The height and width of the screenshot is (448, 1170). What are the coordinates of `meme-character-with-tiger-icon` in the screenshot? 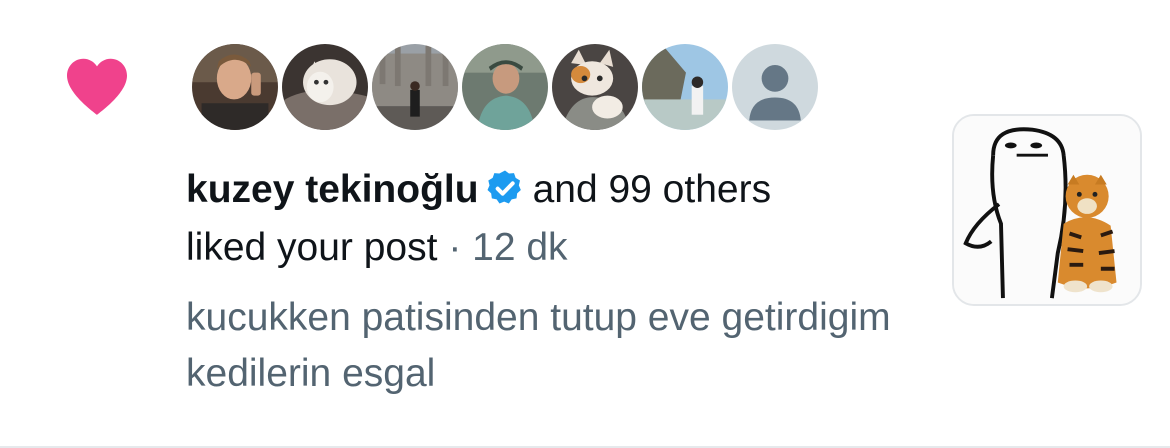 It's located at (1047, 210).